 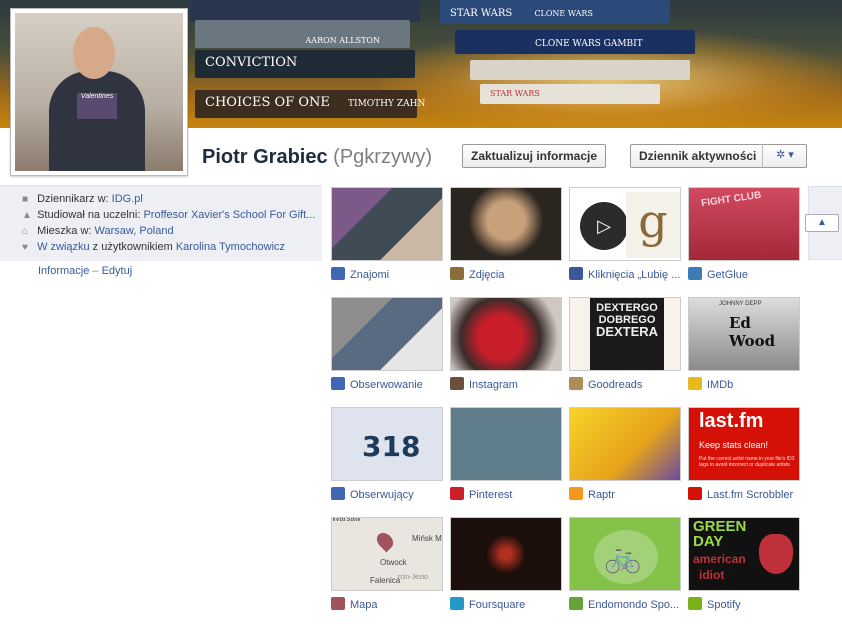 I want to click on app-tile-obserwujący: 318 Obserwujący, so click(x=387, y=456).